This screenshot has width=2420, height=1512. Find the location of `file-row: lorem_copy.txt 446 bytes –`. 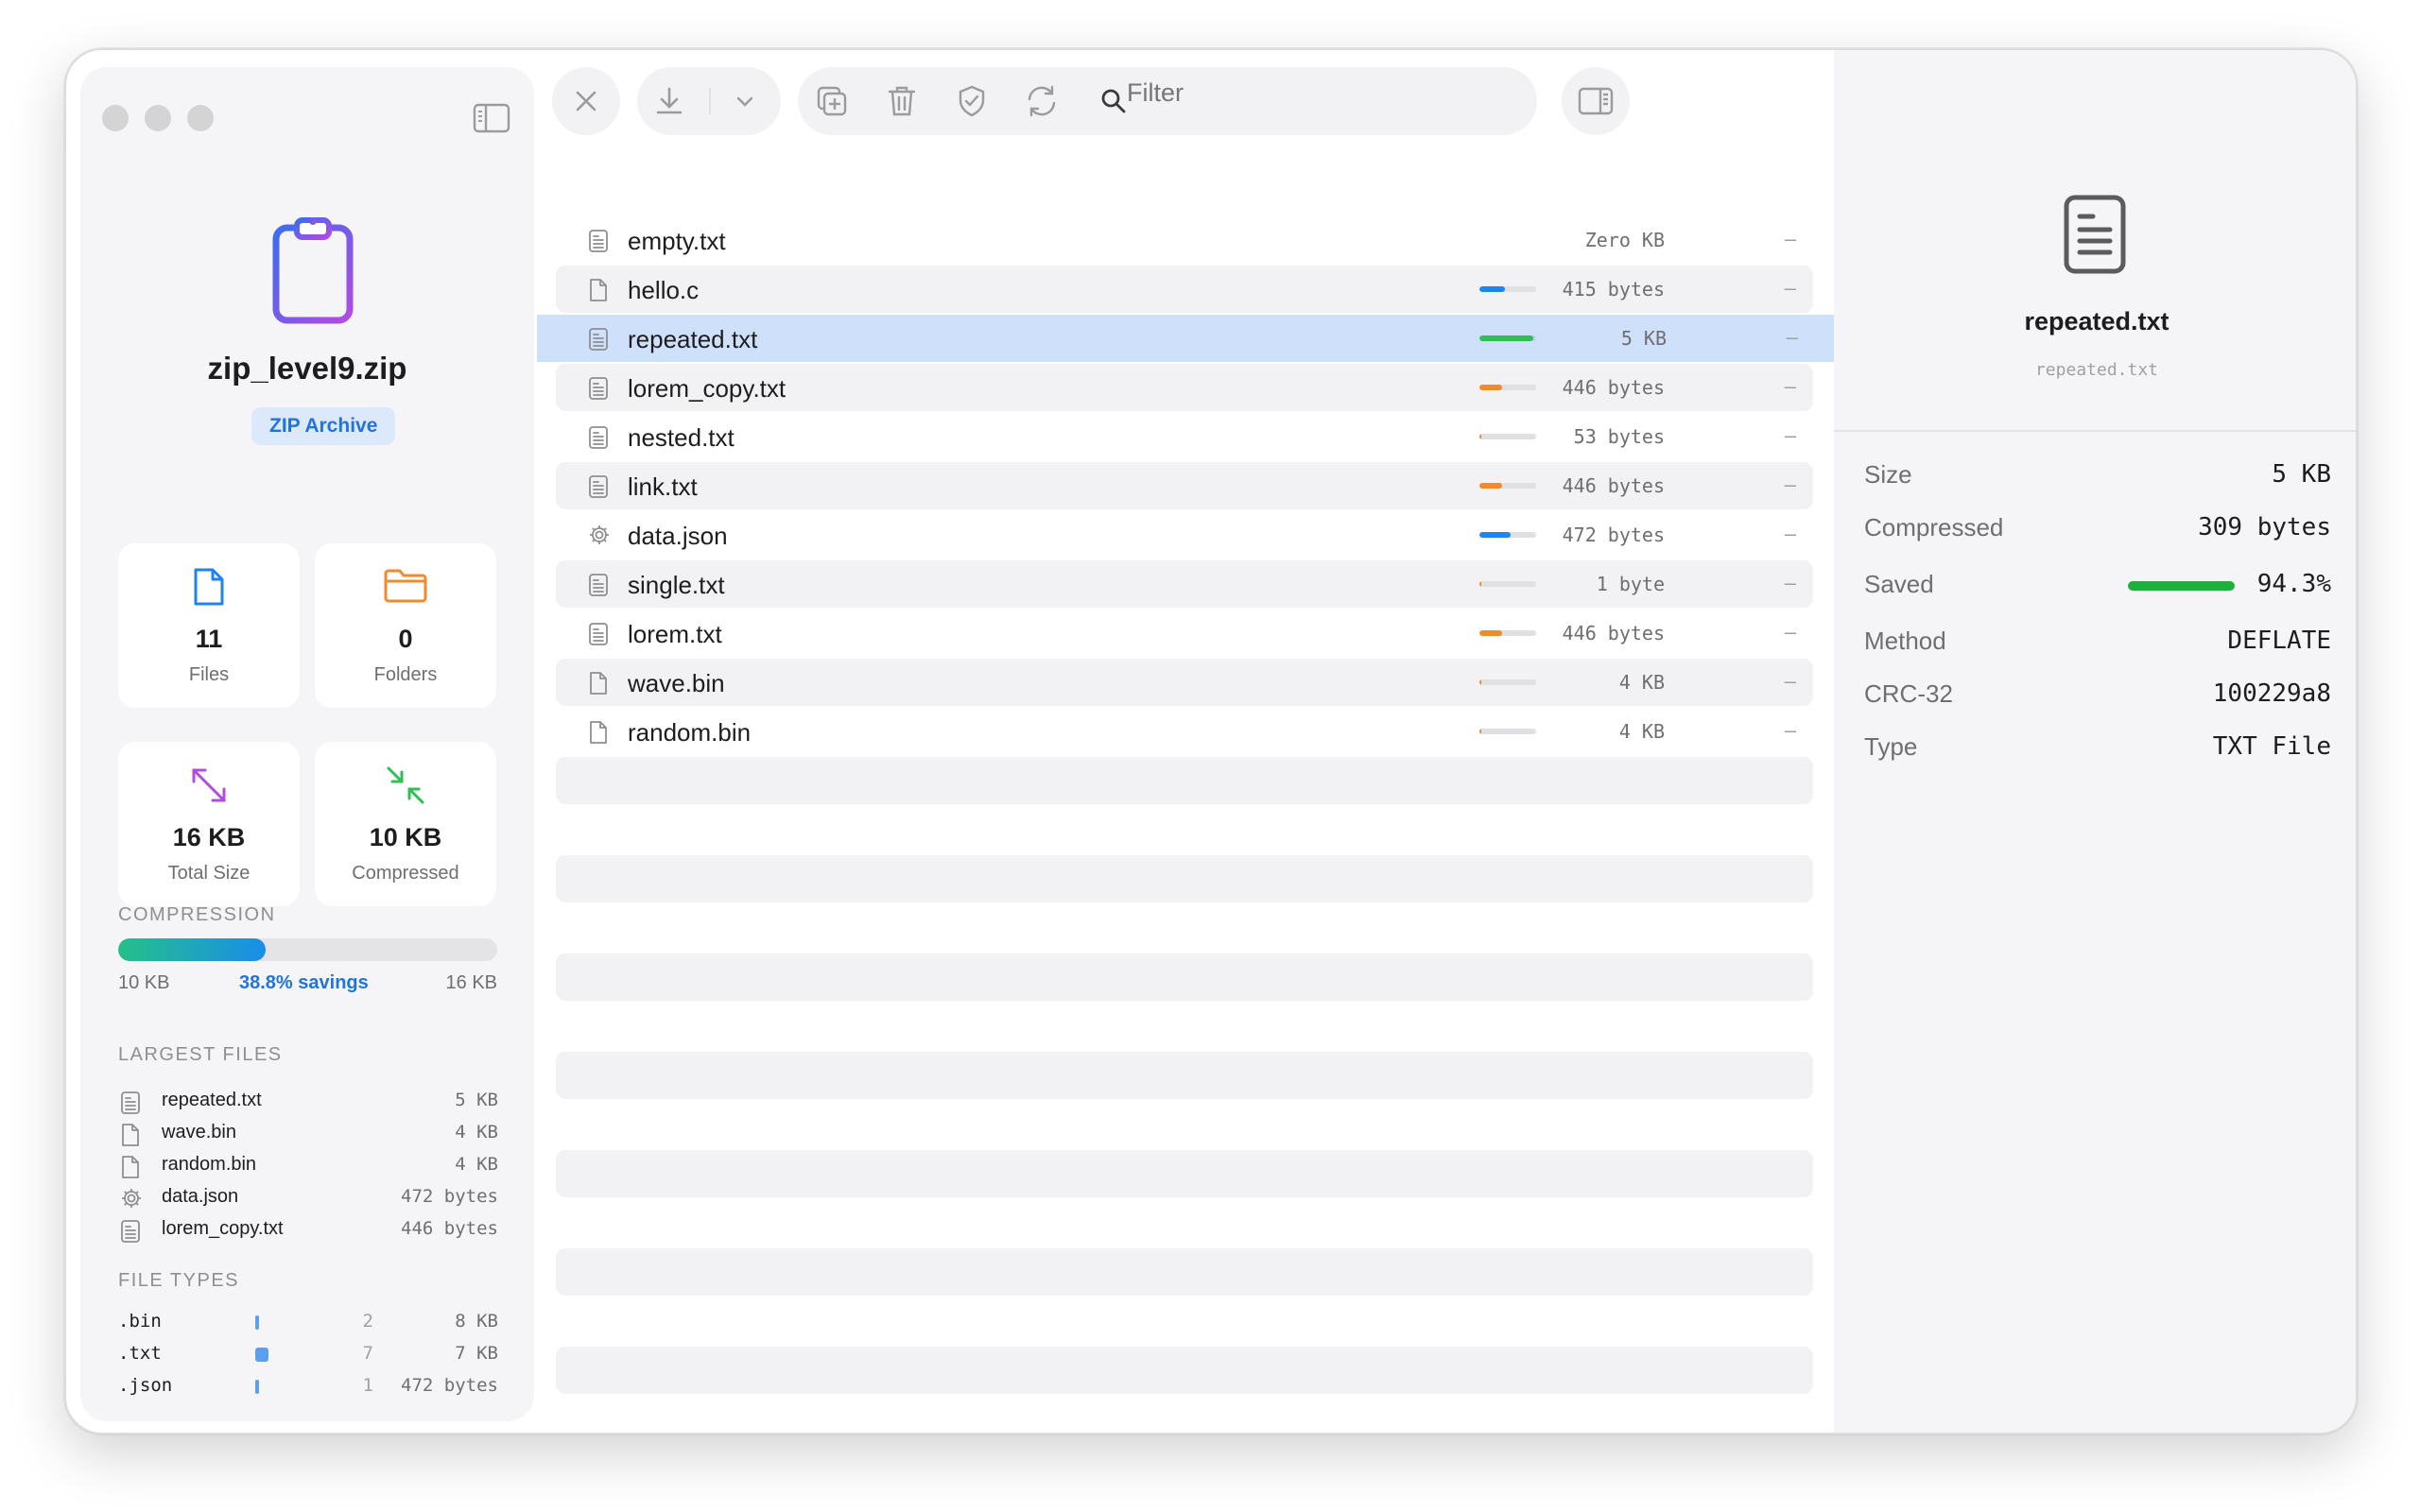

file-row: lorem_copy.txt 446 bytes – is located at coordinates (1184, 387).